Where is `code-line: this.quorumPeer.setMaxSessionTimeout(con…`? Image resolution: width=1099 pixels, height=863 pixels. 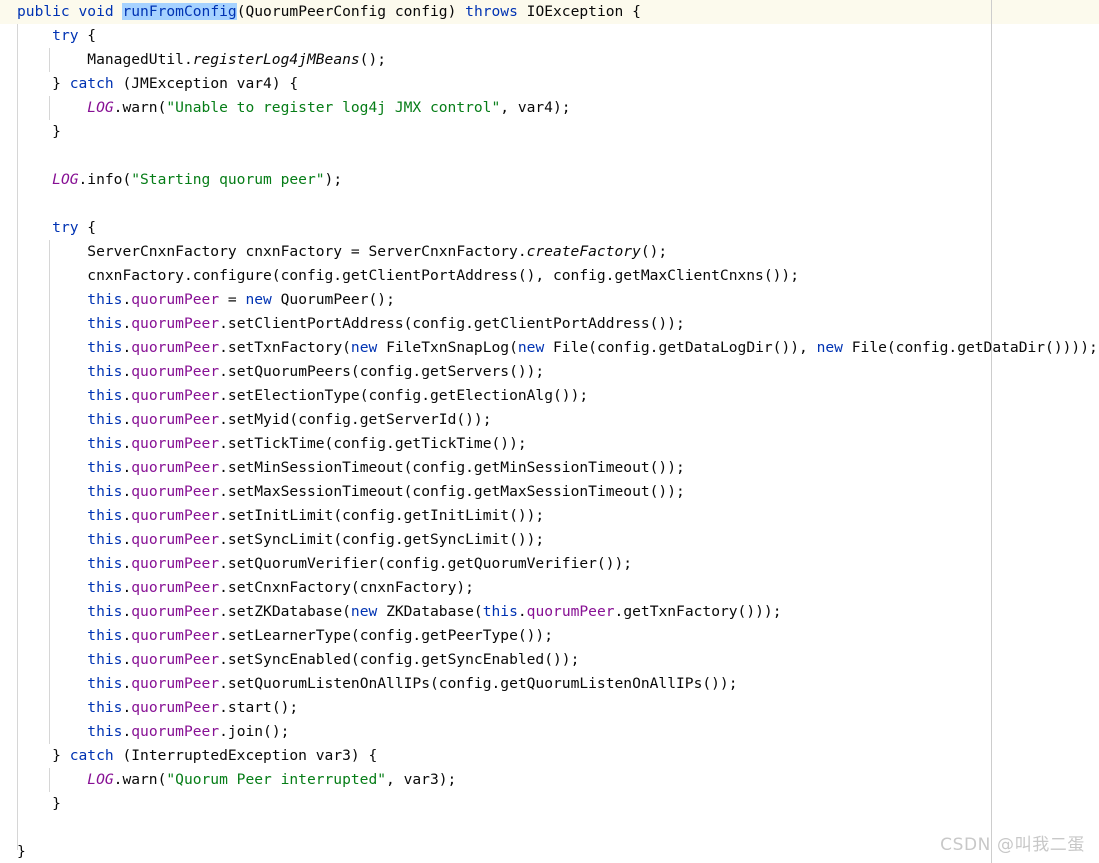
code-line: this.quorumPeer.setMaxSessionTimeout(con… is located at coordinates (549, 492).